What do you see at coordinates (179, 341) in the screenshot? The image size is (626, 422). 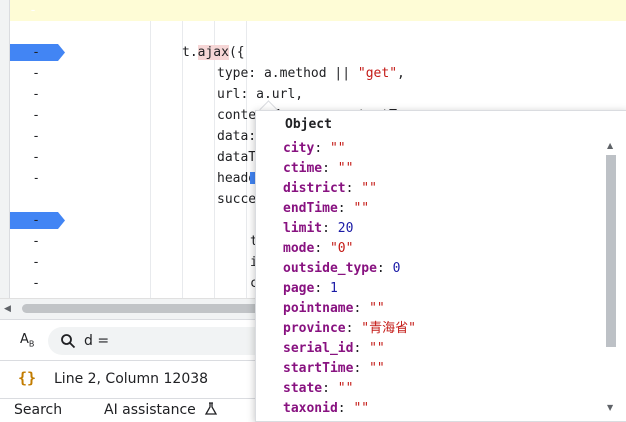 I see `search-input` at bounding box center [179, 341].